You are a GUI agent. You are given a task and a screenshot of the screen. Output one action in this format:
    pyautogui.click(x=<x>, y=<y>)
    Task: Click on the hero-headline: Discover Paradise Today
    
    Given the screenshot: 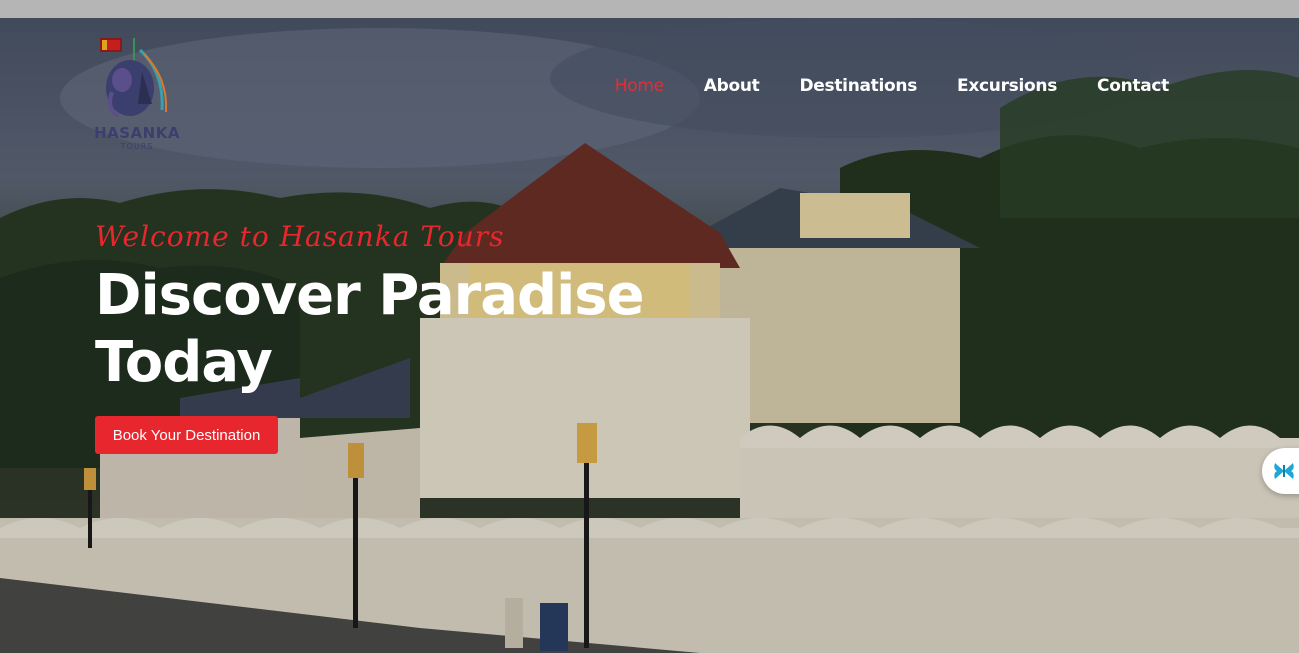 What is the action you would take?
    pyautogui.click(x=375, y=329)
    